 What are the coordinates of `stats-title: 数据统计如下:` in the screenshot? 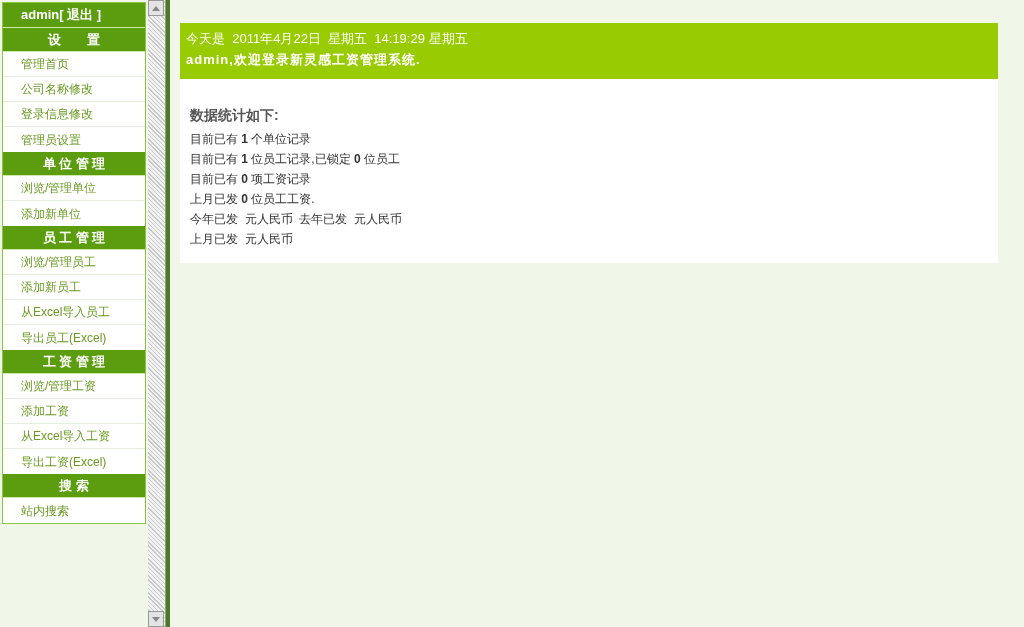 It's located at (235, 115).